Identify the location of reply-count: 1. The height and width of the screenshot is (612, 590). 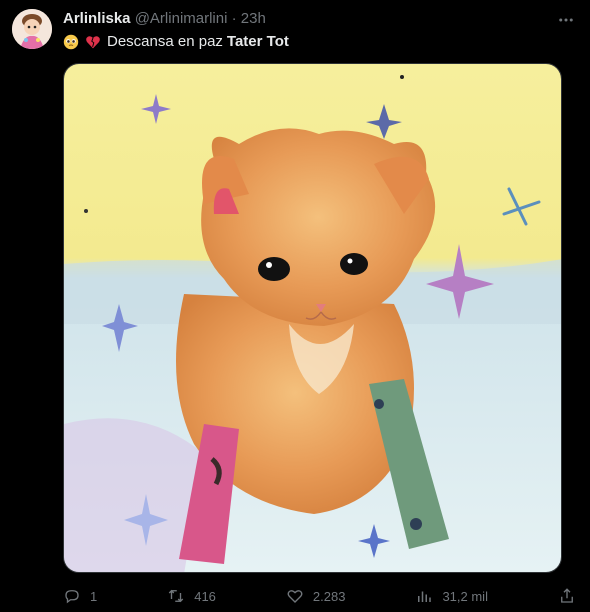
(94, 596).